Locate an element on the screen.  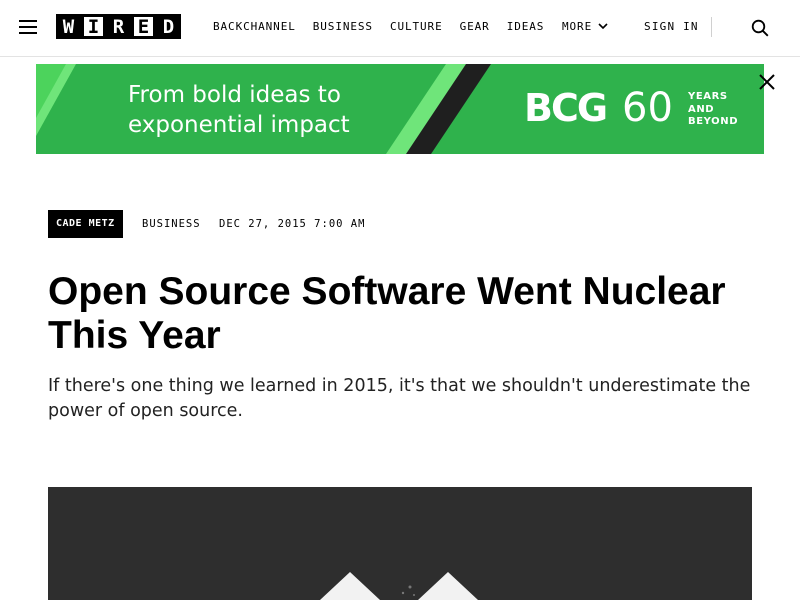
publish-date: DEC 27, 2015 7:00 AM is located at coordinates (292, 224).